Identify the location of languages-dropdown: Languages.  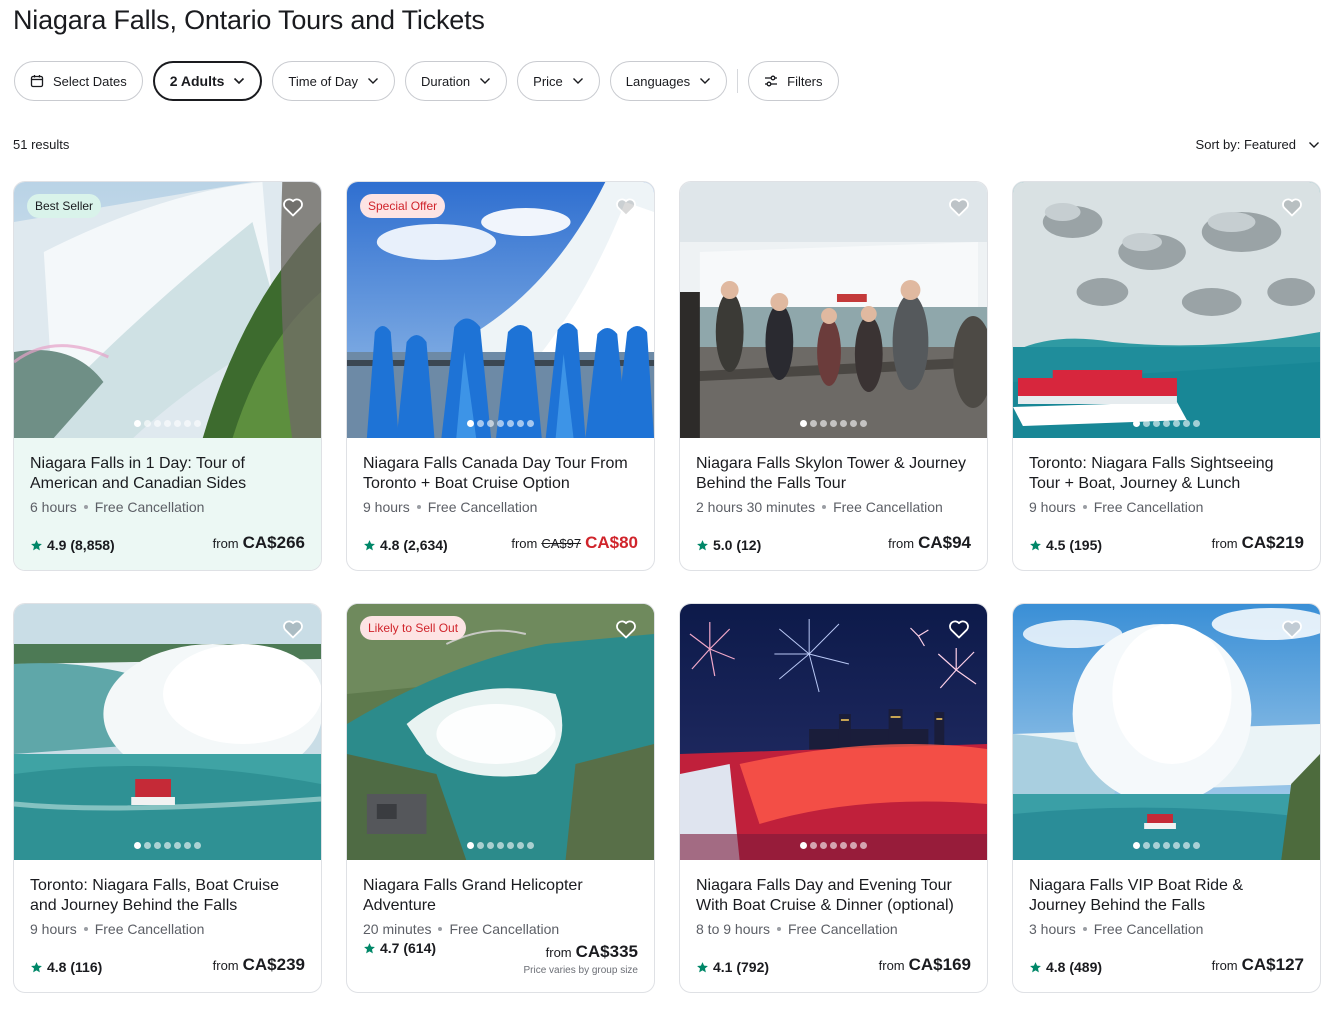
(668, 81).